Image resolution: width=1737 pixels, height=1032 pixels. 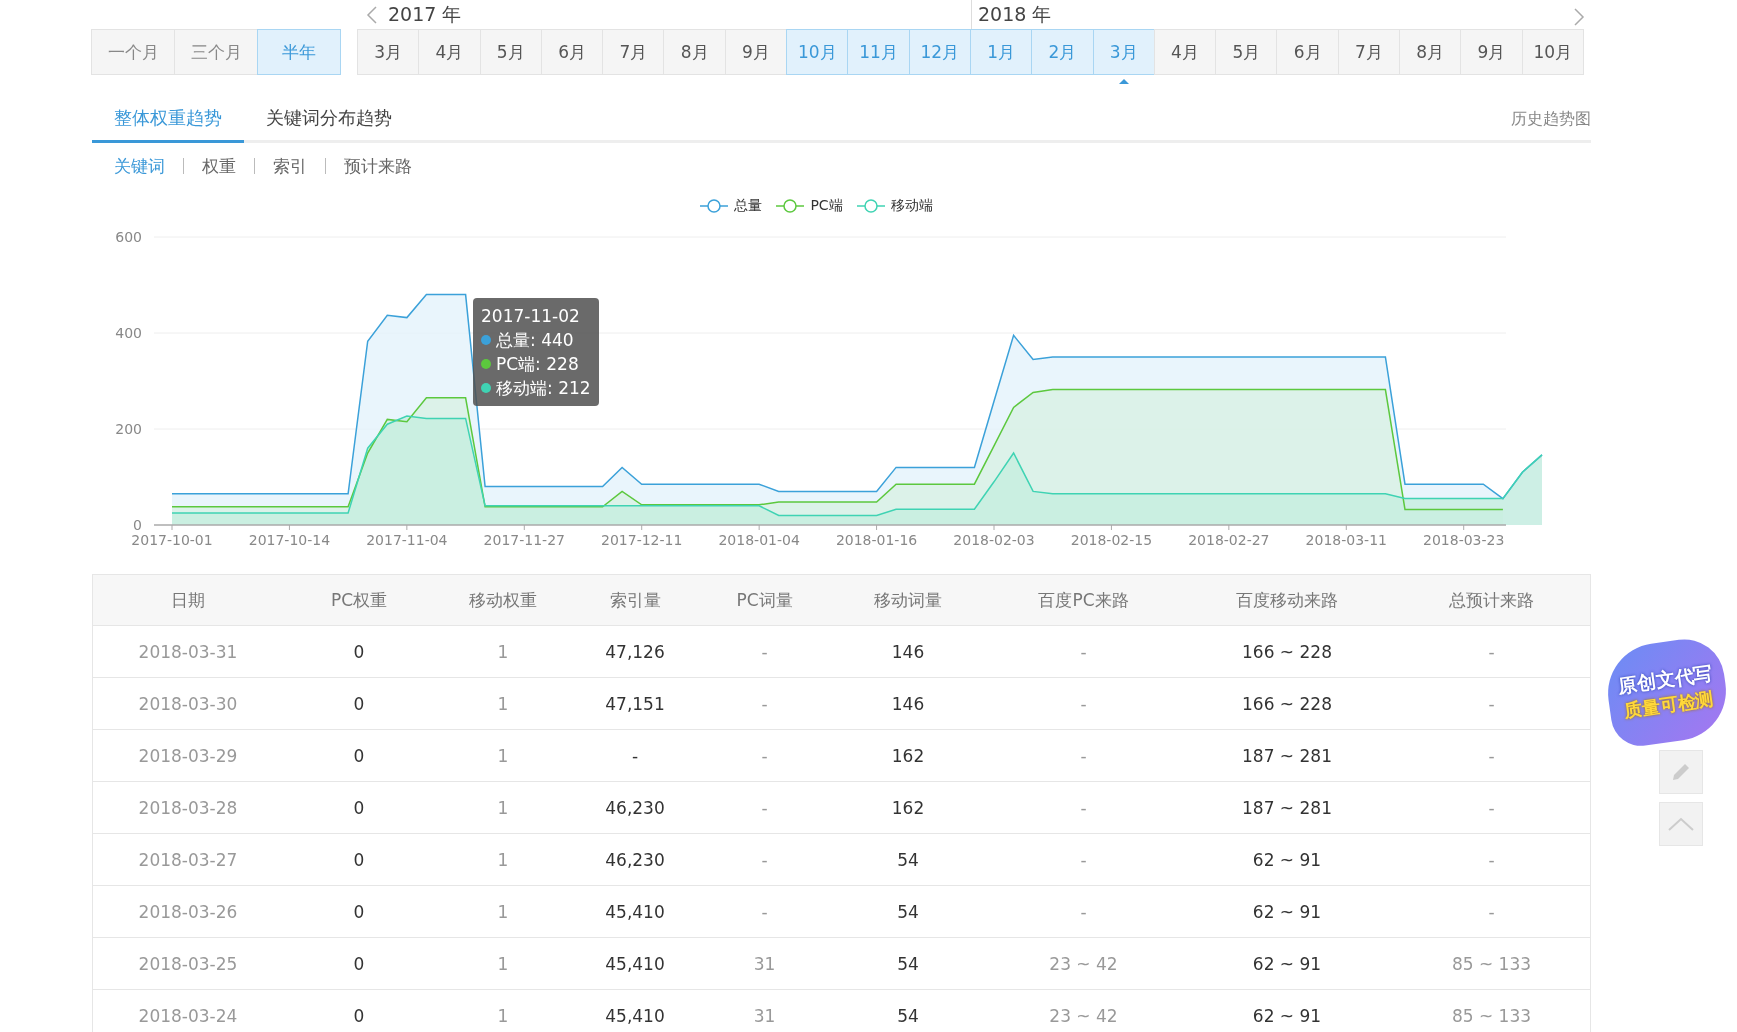 I want to click on tab: 关键词分布趋势, so click(x=329, y=119).